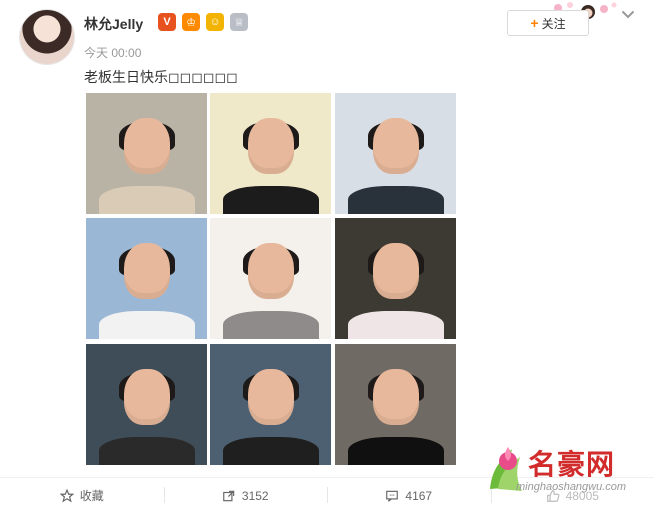 The height and width of the screenshot is (513, 654). Describe the element at coordinates (239, 22) in the screenshot. I see `medal-icon: ♕` at that location.